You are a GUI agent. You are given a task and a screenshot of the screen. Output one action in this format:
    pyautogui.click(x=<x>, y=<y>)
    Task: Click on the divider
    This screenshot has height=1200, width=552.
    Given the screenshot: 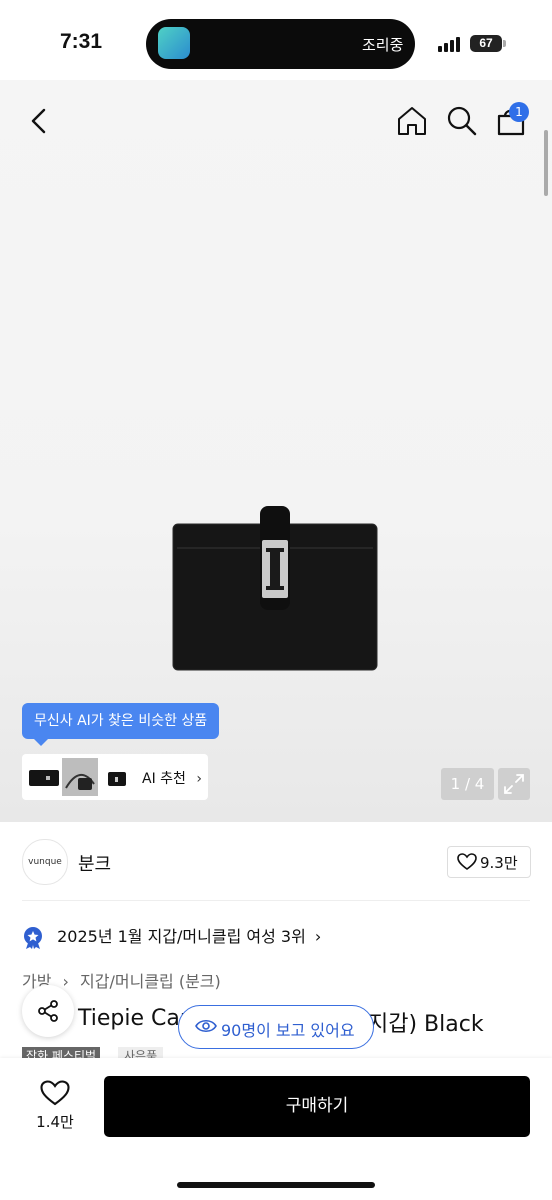 What is the action you would take?
    pyautogui.click(x=276, y=900)
    